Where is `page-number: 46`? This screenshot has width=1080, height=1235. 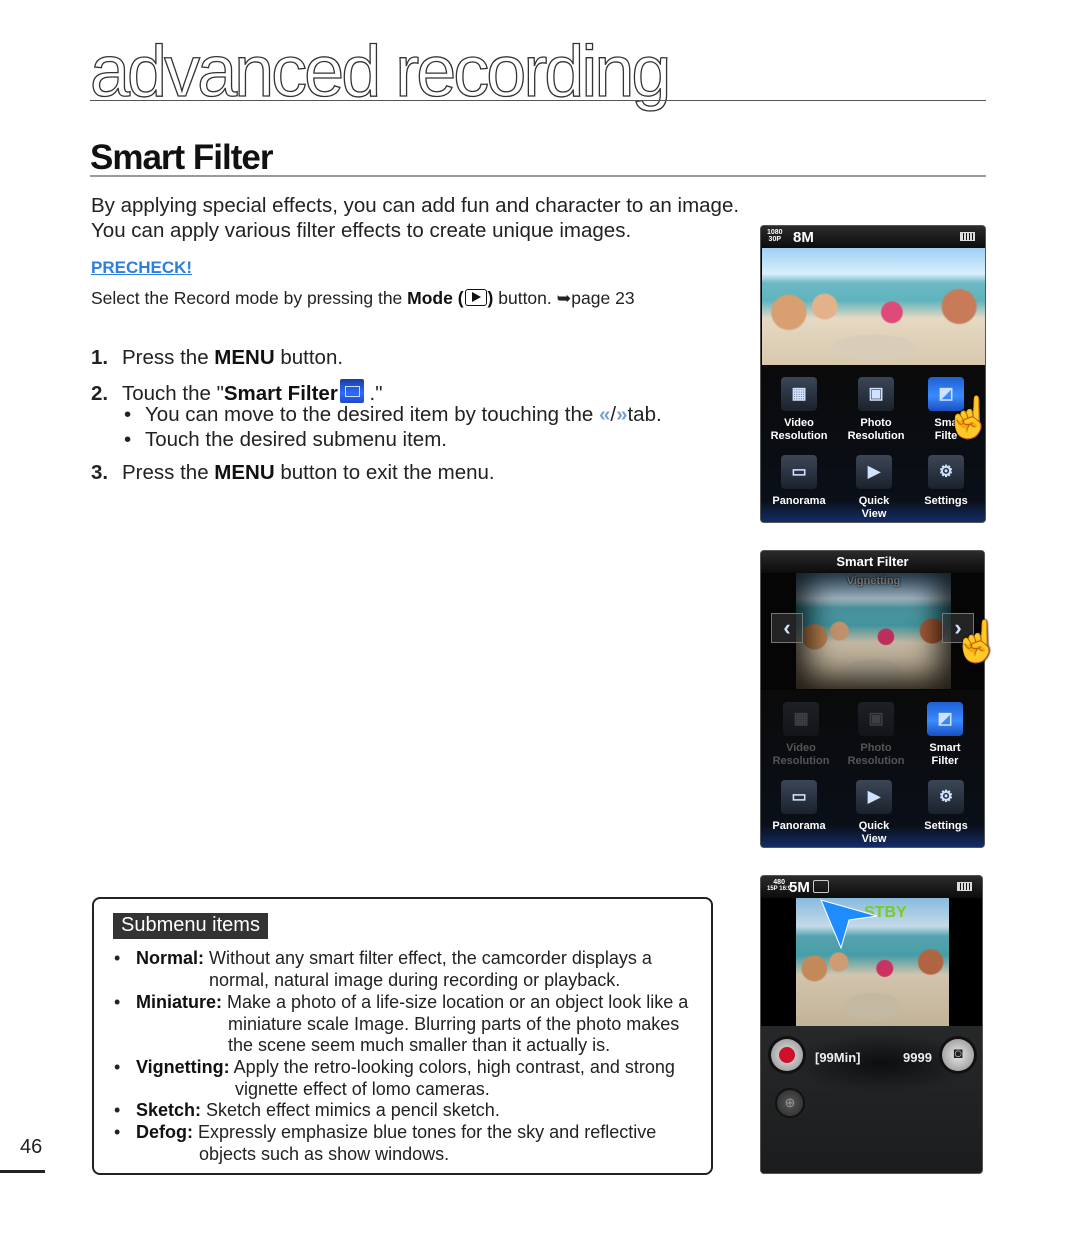
page-number: 46 is located at coordinates (31, 1147).